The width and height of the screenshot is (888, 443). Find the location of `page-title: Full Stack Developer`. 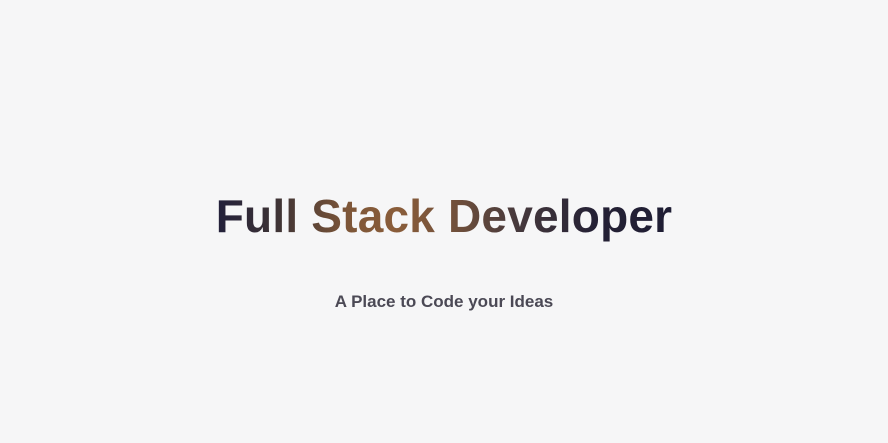

page-title: Full Stack Developer is located at coordinates (444, 216).